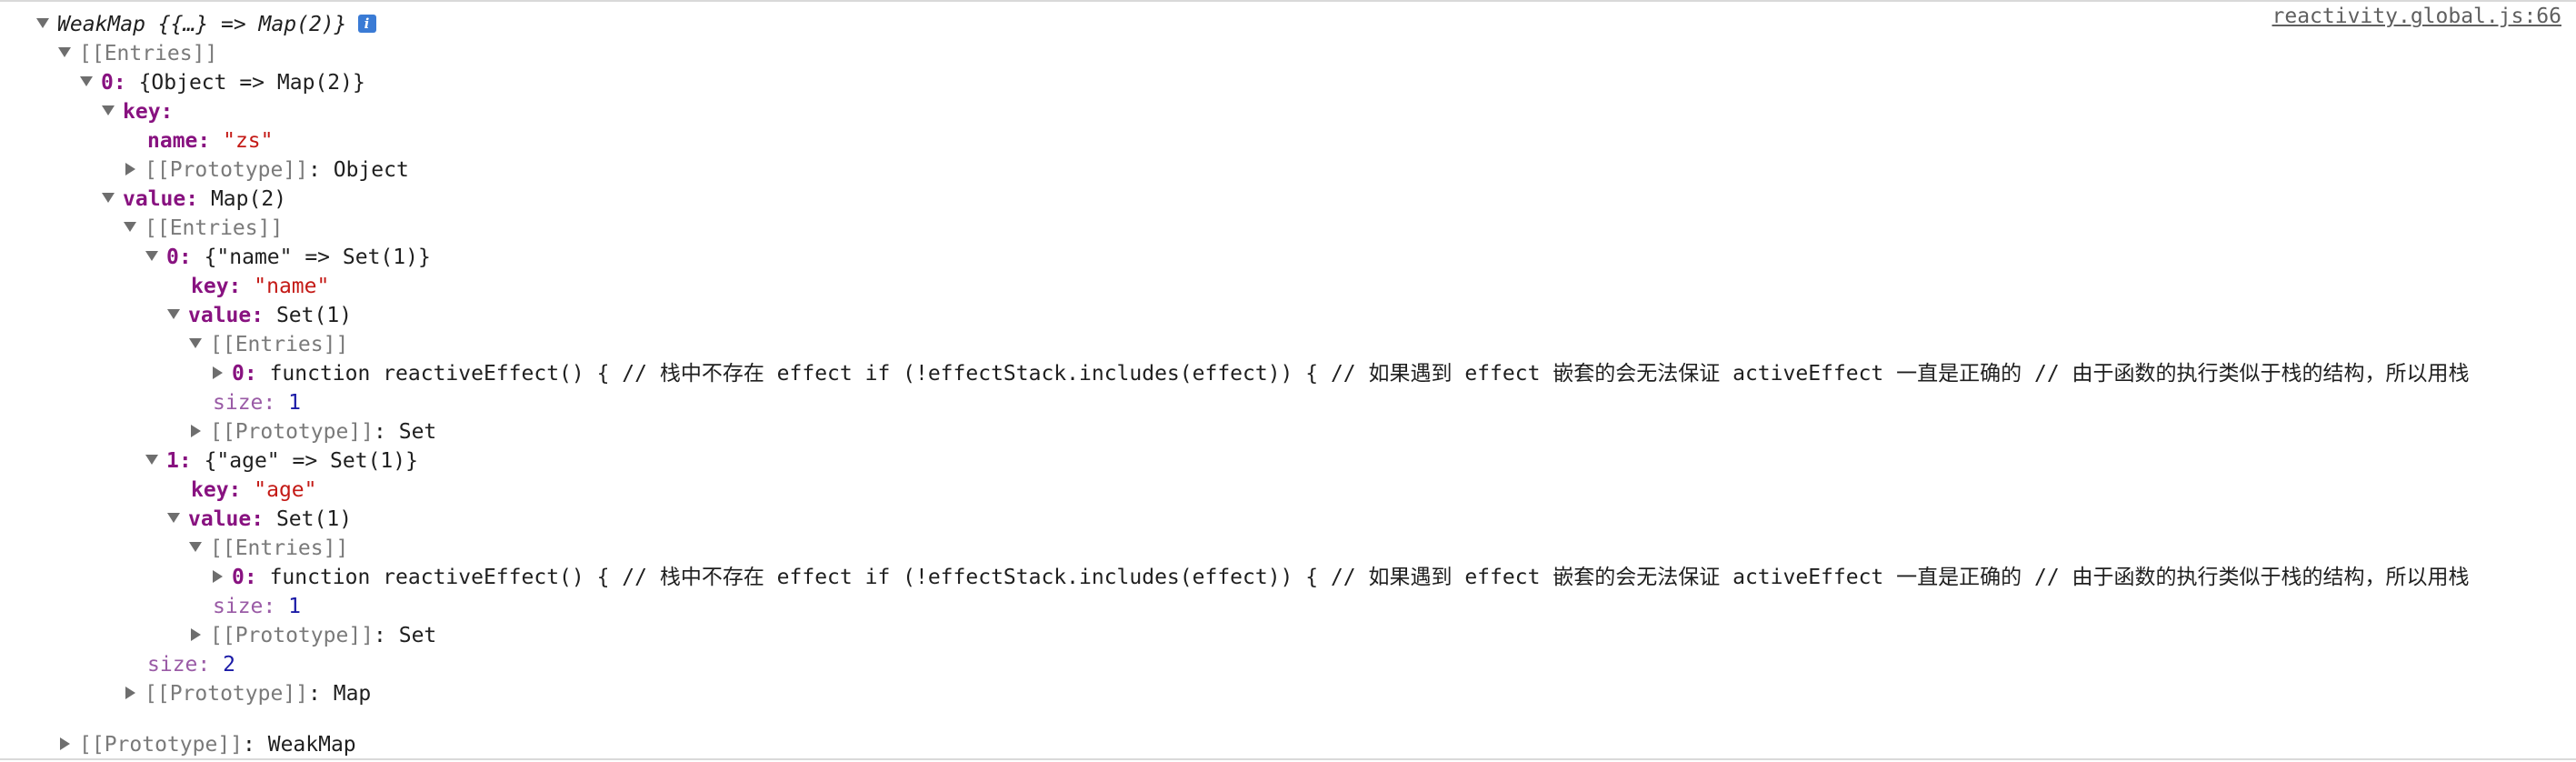 This screenshot has width=2576, height=762. Describe the element at coordinates (317, 257) in the screenshot. I see `entry-summary: {"name" => Set(1)}` at that location.